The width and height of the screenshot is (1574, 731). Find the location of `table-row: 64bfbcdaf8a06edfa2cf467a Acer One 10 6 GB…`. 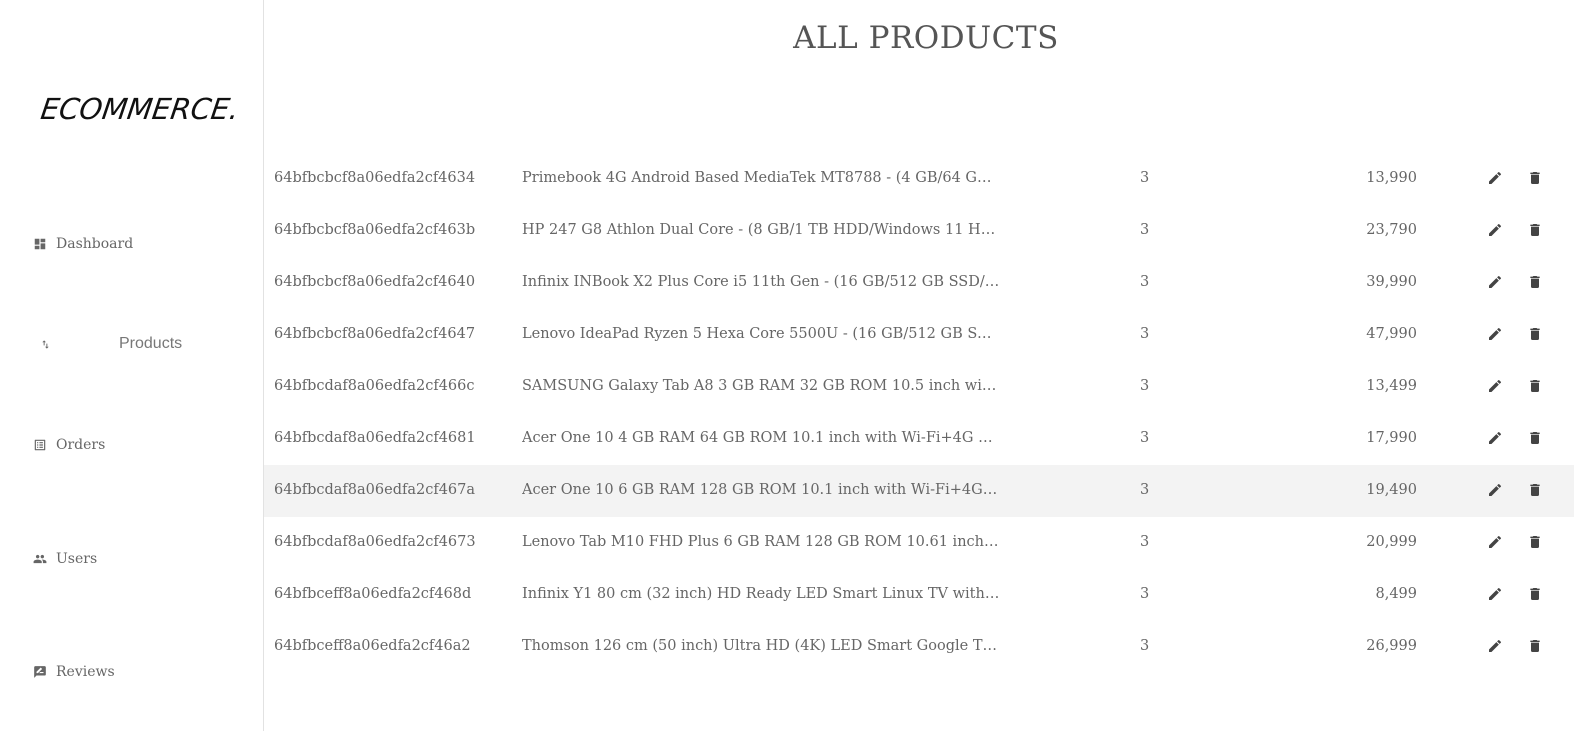

table-row: 64bfbcdaf8a06edfa2cf467a Acer One 10 6 GB… is located at coordinates (919, 491).